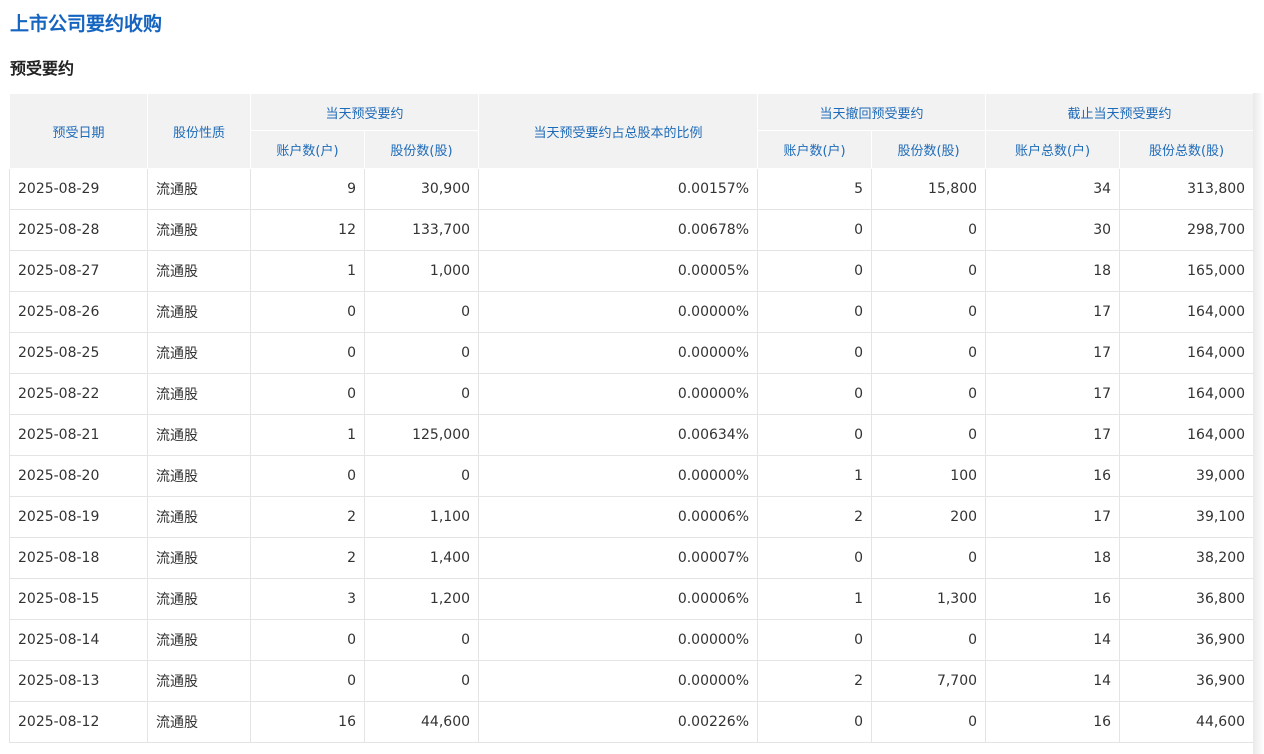 The image size is (1264, 754). Describe the element at coordinates (929, 599) in the screenshot. I see `withdraw-shares-cell: 1,300` at that location.